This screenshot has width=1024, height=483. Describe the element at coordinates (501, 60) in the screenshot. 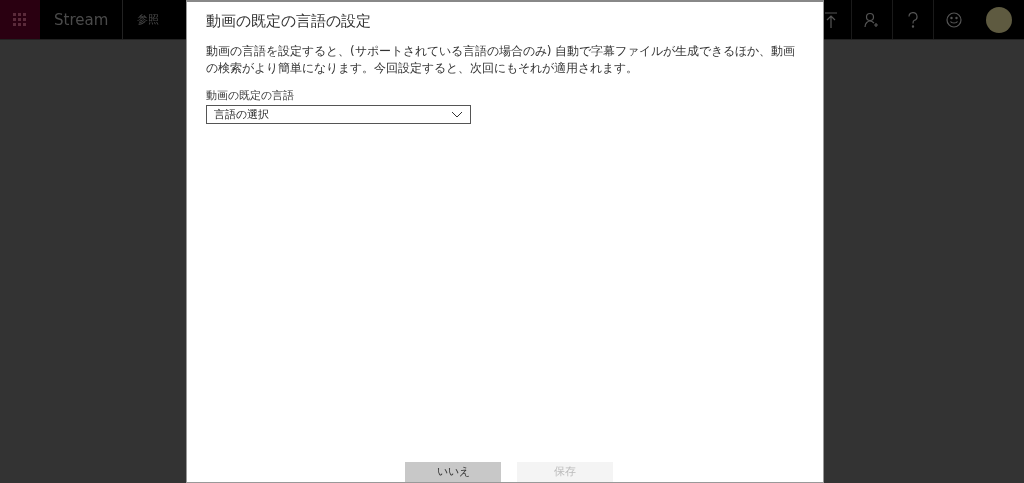

I see `dialog-description: 動画の言語を設定すると、(サポートされている言語の場合のみ) 自動で字幕ファイルが生成できるほか、動画の検索がより簡単になります。今回設定すると、次回にもそれが適用されます。` at that location.